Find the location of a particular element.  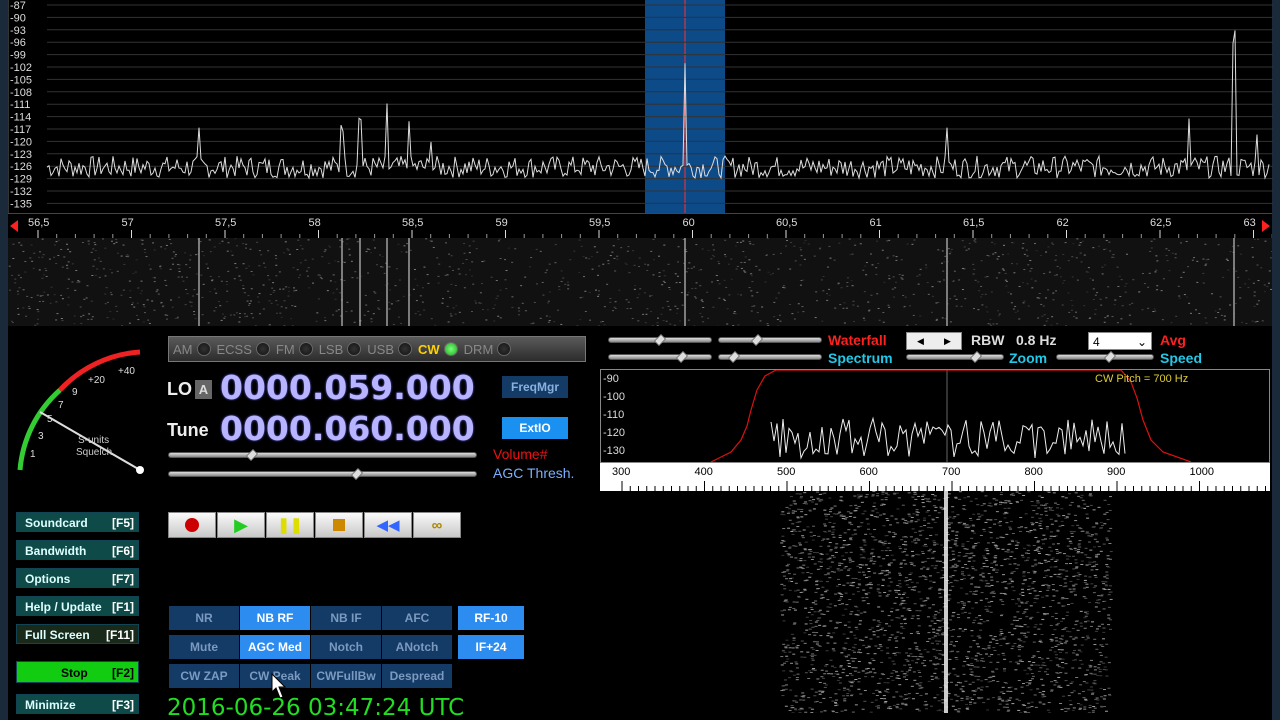

audio-db-tick-label: -110 is located at coordinates (613, 415).